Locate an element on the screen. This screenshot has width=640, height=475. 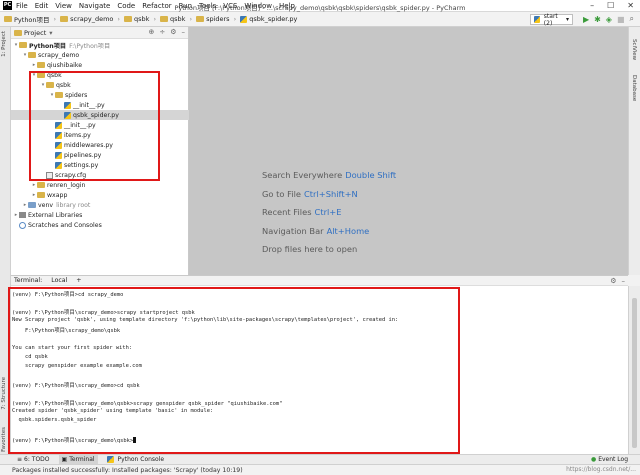
maximize-icon: ☐ is located at coordinates (610, 5).